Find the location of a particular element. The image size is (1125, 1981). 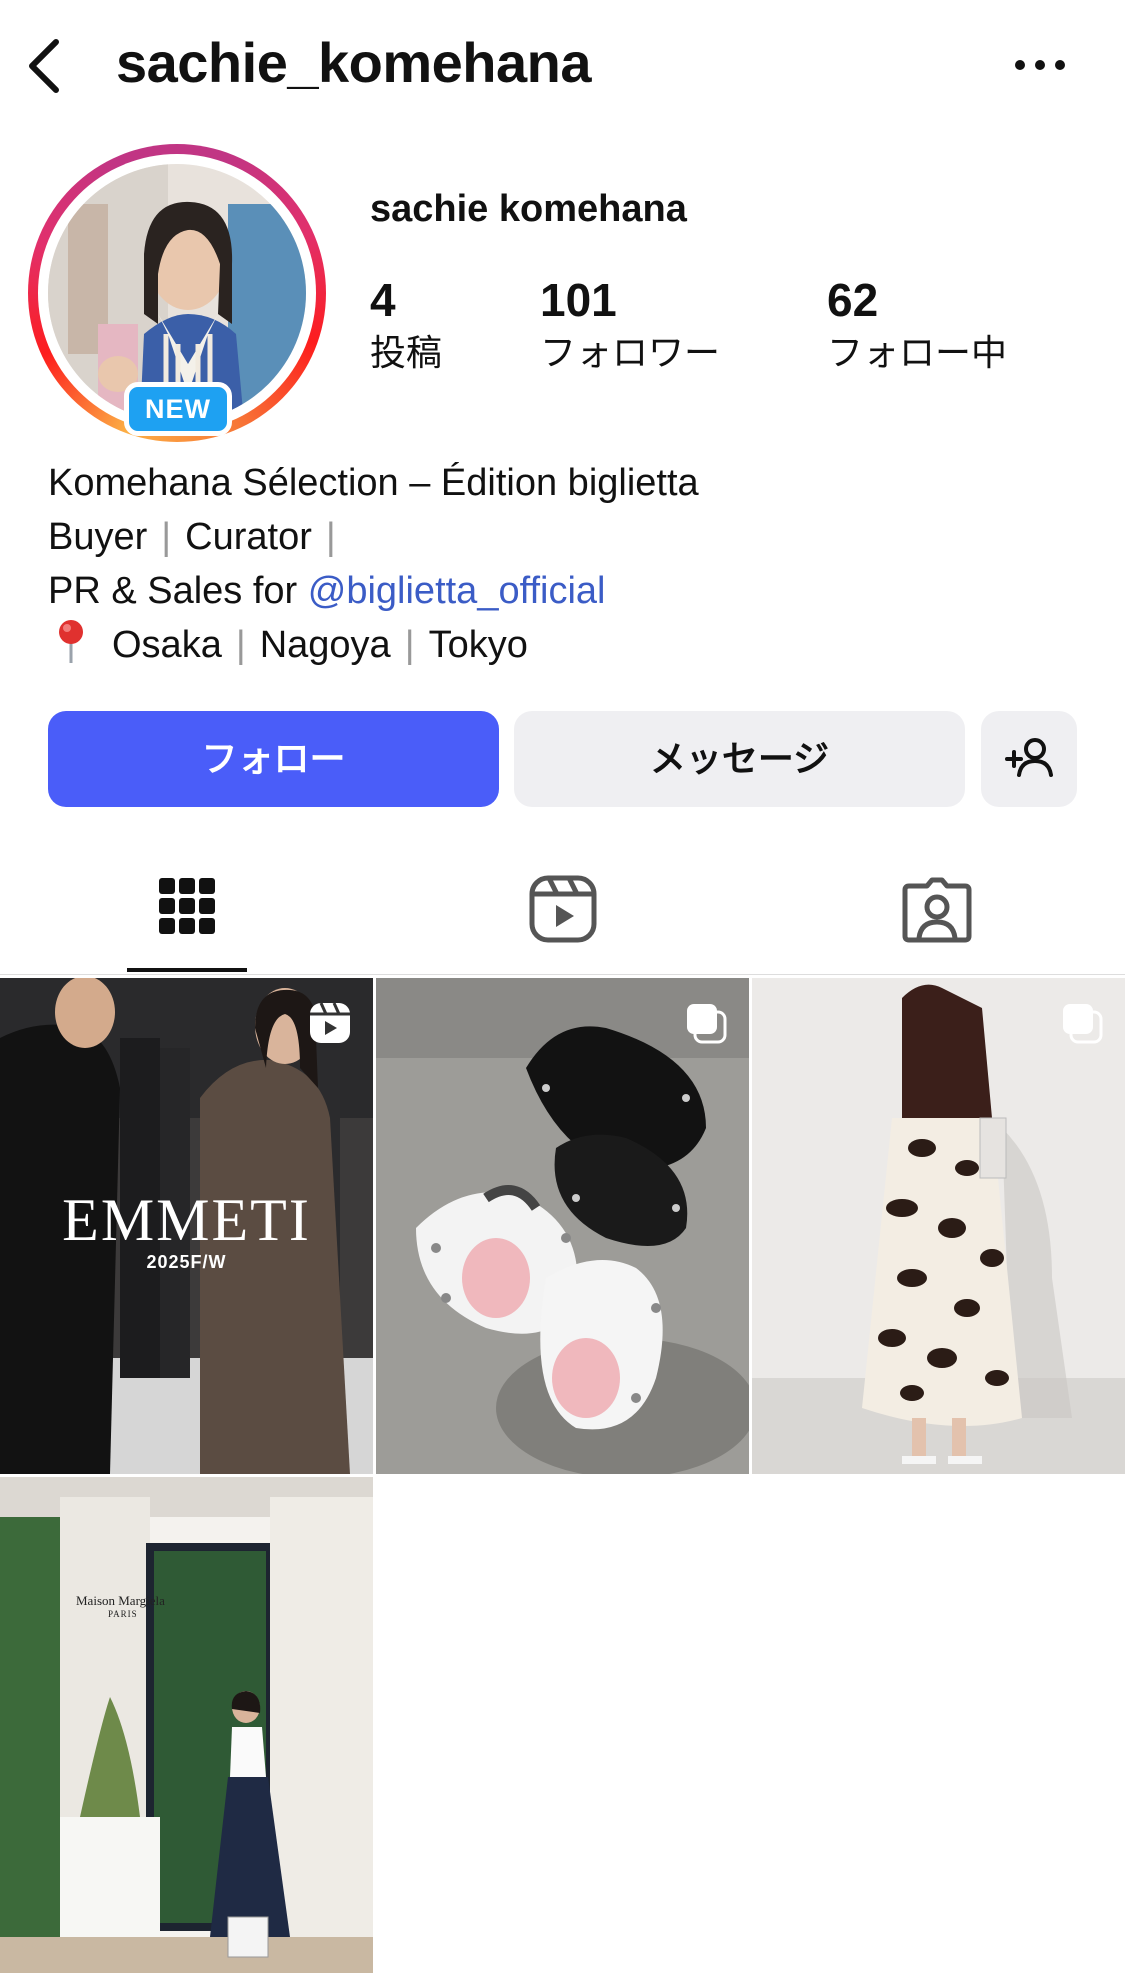

grid-icon is located at coordinates (187, 906).